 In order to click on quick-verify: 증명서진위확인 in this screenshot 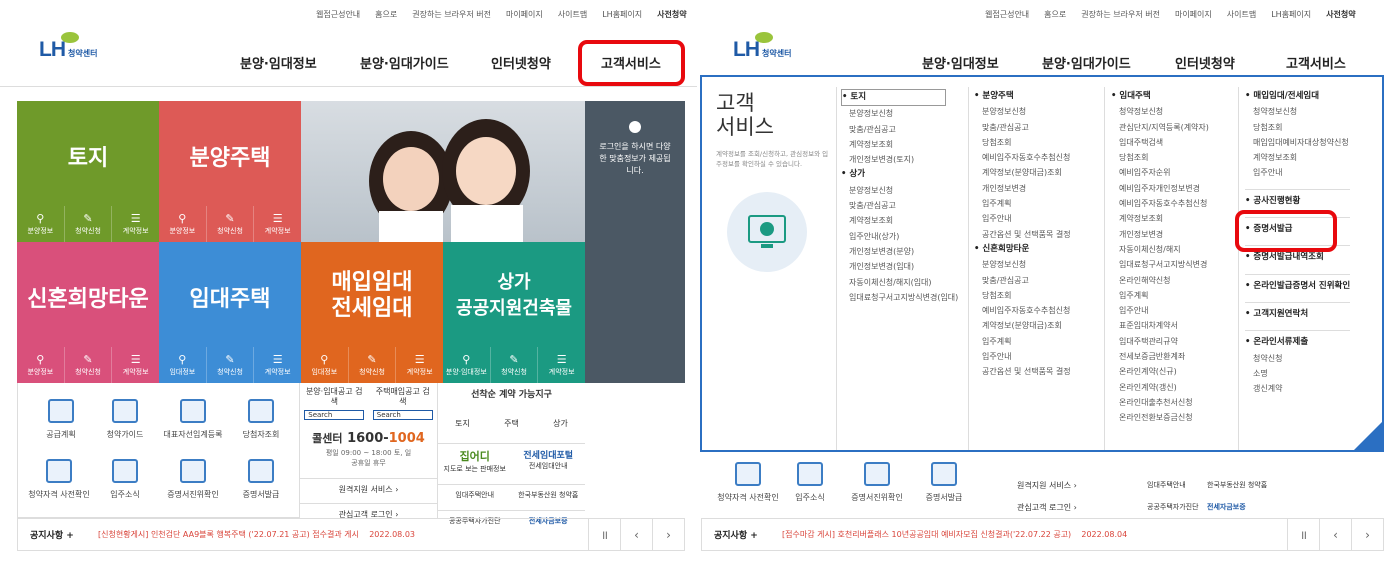, I will do `click(193, 479)`.